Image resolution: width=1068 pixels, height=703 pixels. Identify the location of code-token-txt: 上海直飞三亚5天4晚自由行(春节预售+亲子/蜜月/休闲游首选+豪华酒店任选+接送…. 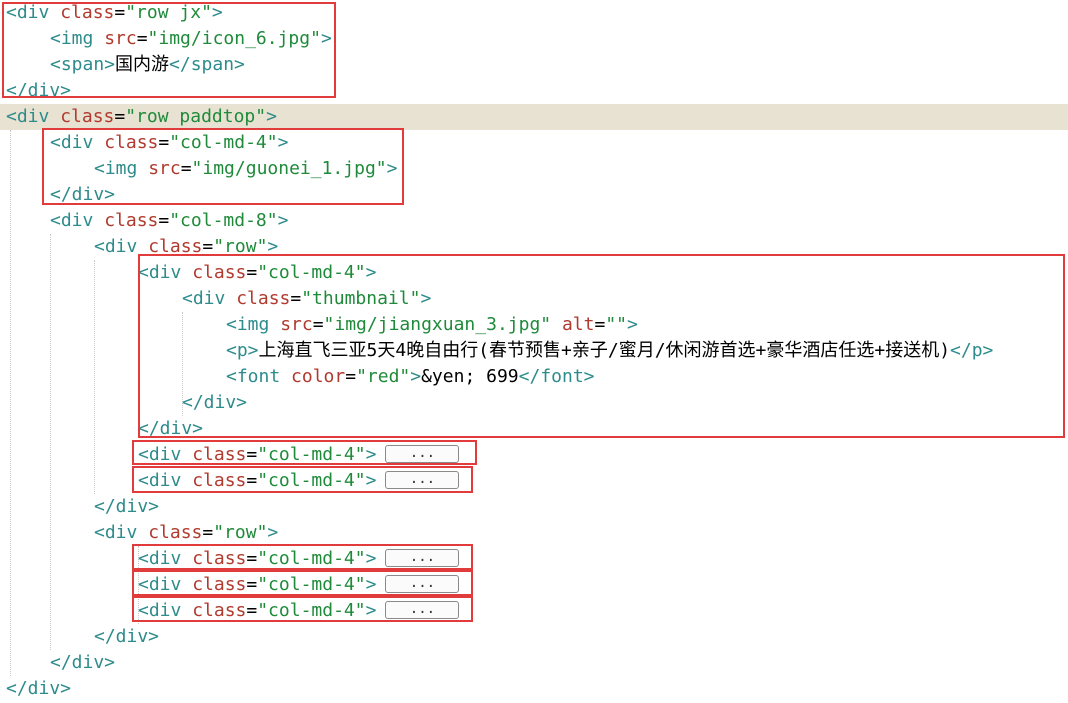
(604, 350).